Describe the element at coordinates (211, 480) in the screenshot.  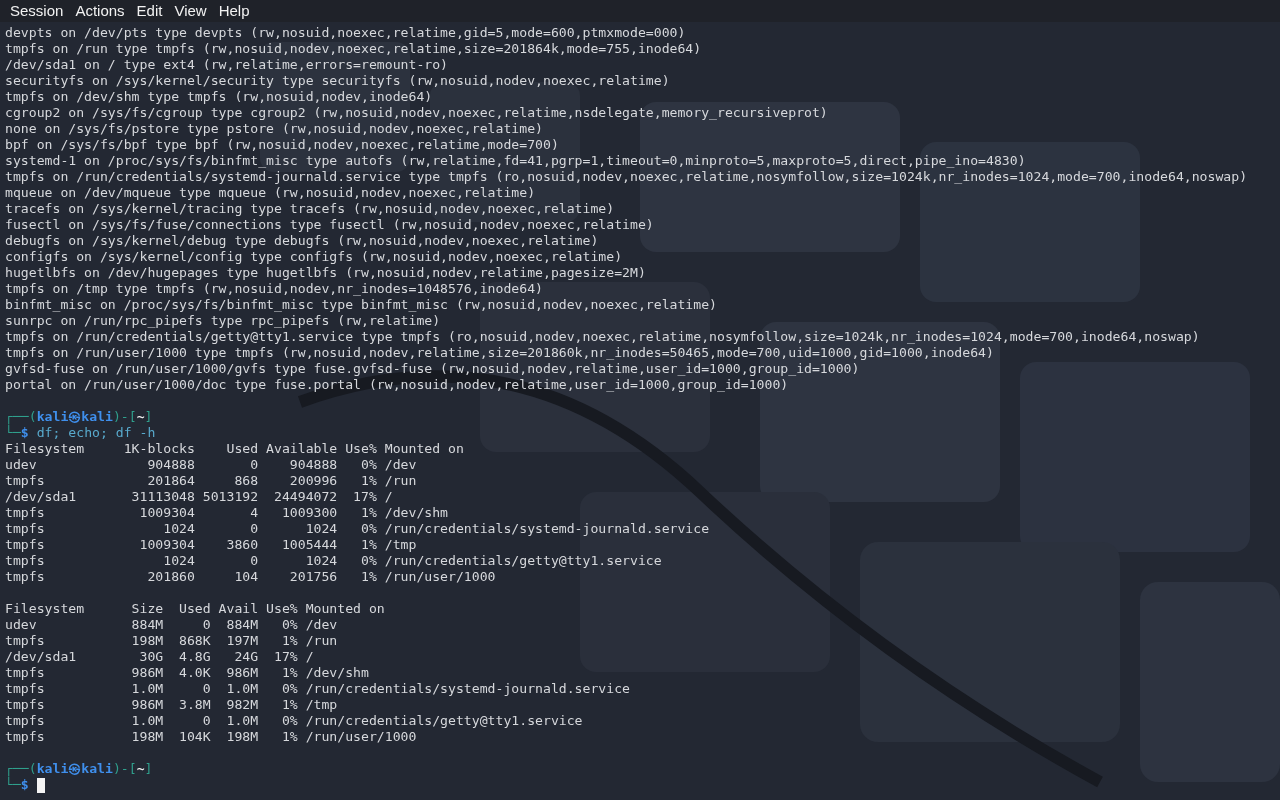
I see `output-line: tmpfs 201864 868 200996 1% /run` at that location.